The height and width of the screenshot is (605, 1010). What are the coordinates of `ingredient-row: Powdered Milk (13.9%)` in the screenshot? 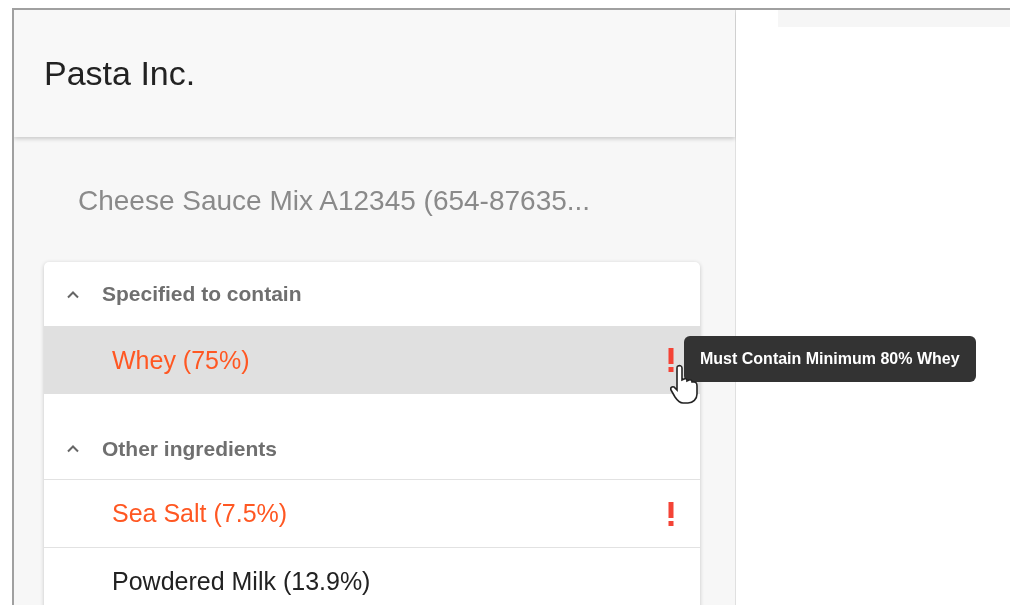 It's located at (372, 576).